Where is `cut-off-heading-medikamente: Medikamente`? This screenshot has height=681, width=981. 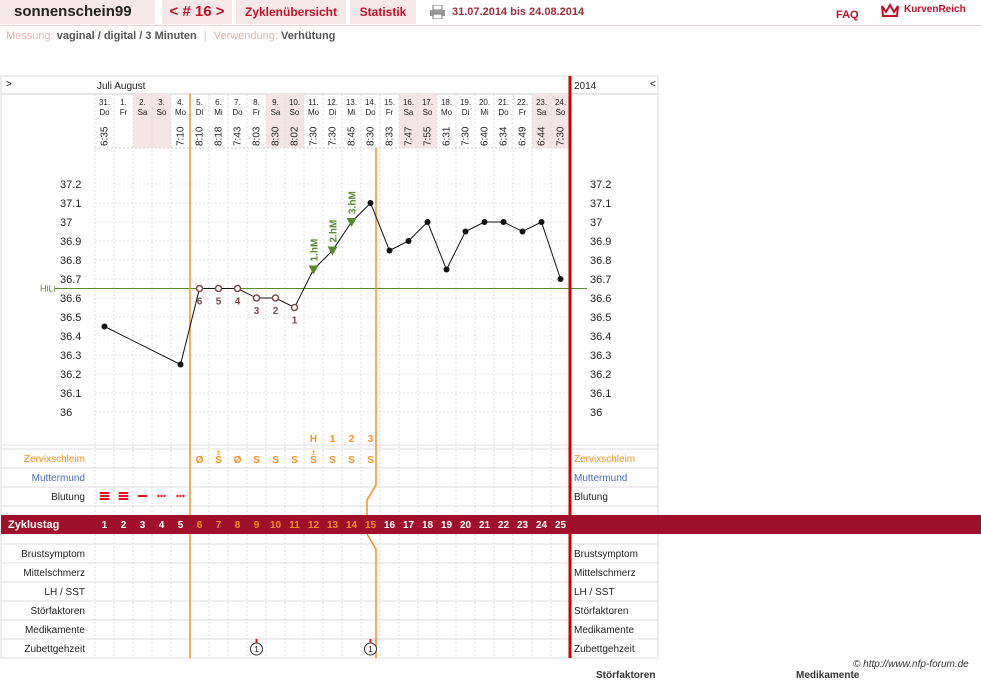
cut-off-heading-medikamente: Medikamente is located at coordinates (828, 675).